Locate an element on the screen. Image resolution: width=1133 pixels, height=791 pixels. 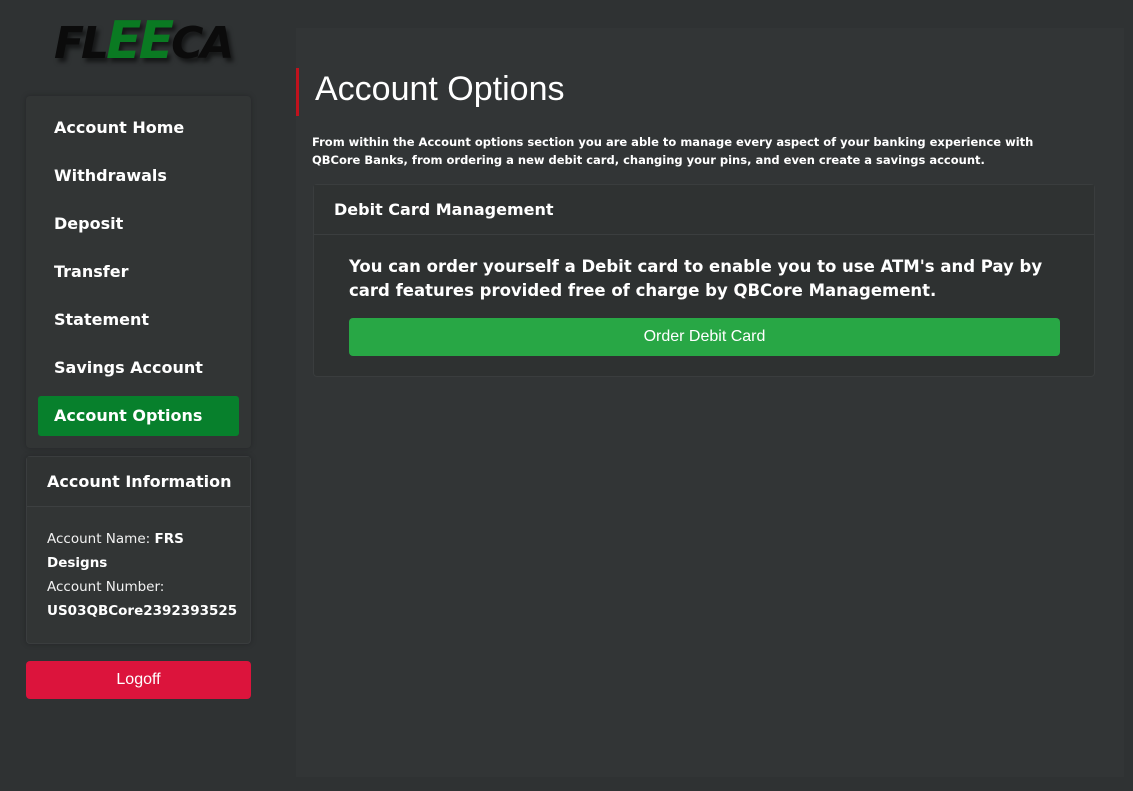
sidebar-item-deposit: Deposit is located at coordinates (138, 224).